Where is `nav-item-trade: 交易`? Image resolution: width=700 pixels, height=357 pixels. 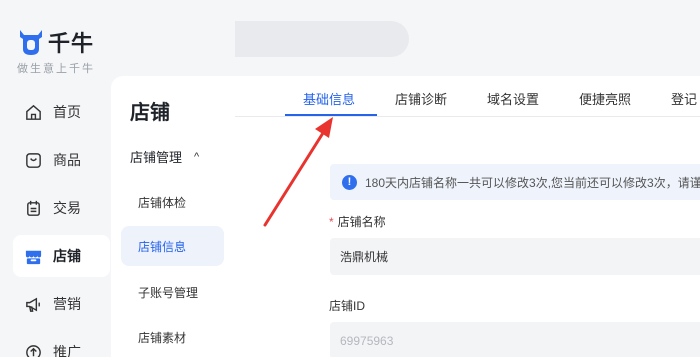
nav-item-trade: 交易 is located at coordinates (61, 208).